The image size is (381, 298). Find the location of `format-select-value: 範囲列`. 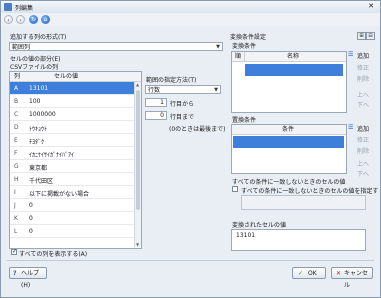

format-select-value: 範囲列 is located at coordinates (21, 47).